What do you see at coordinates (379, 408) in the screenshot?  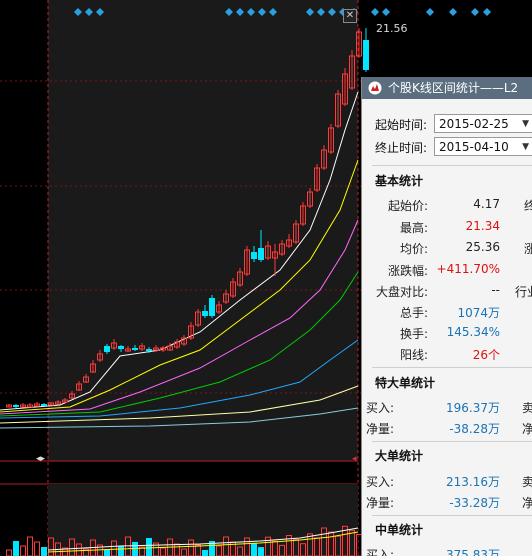 I see `super-large-buy-label: 买入:` at bounding box center [379, 408].